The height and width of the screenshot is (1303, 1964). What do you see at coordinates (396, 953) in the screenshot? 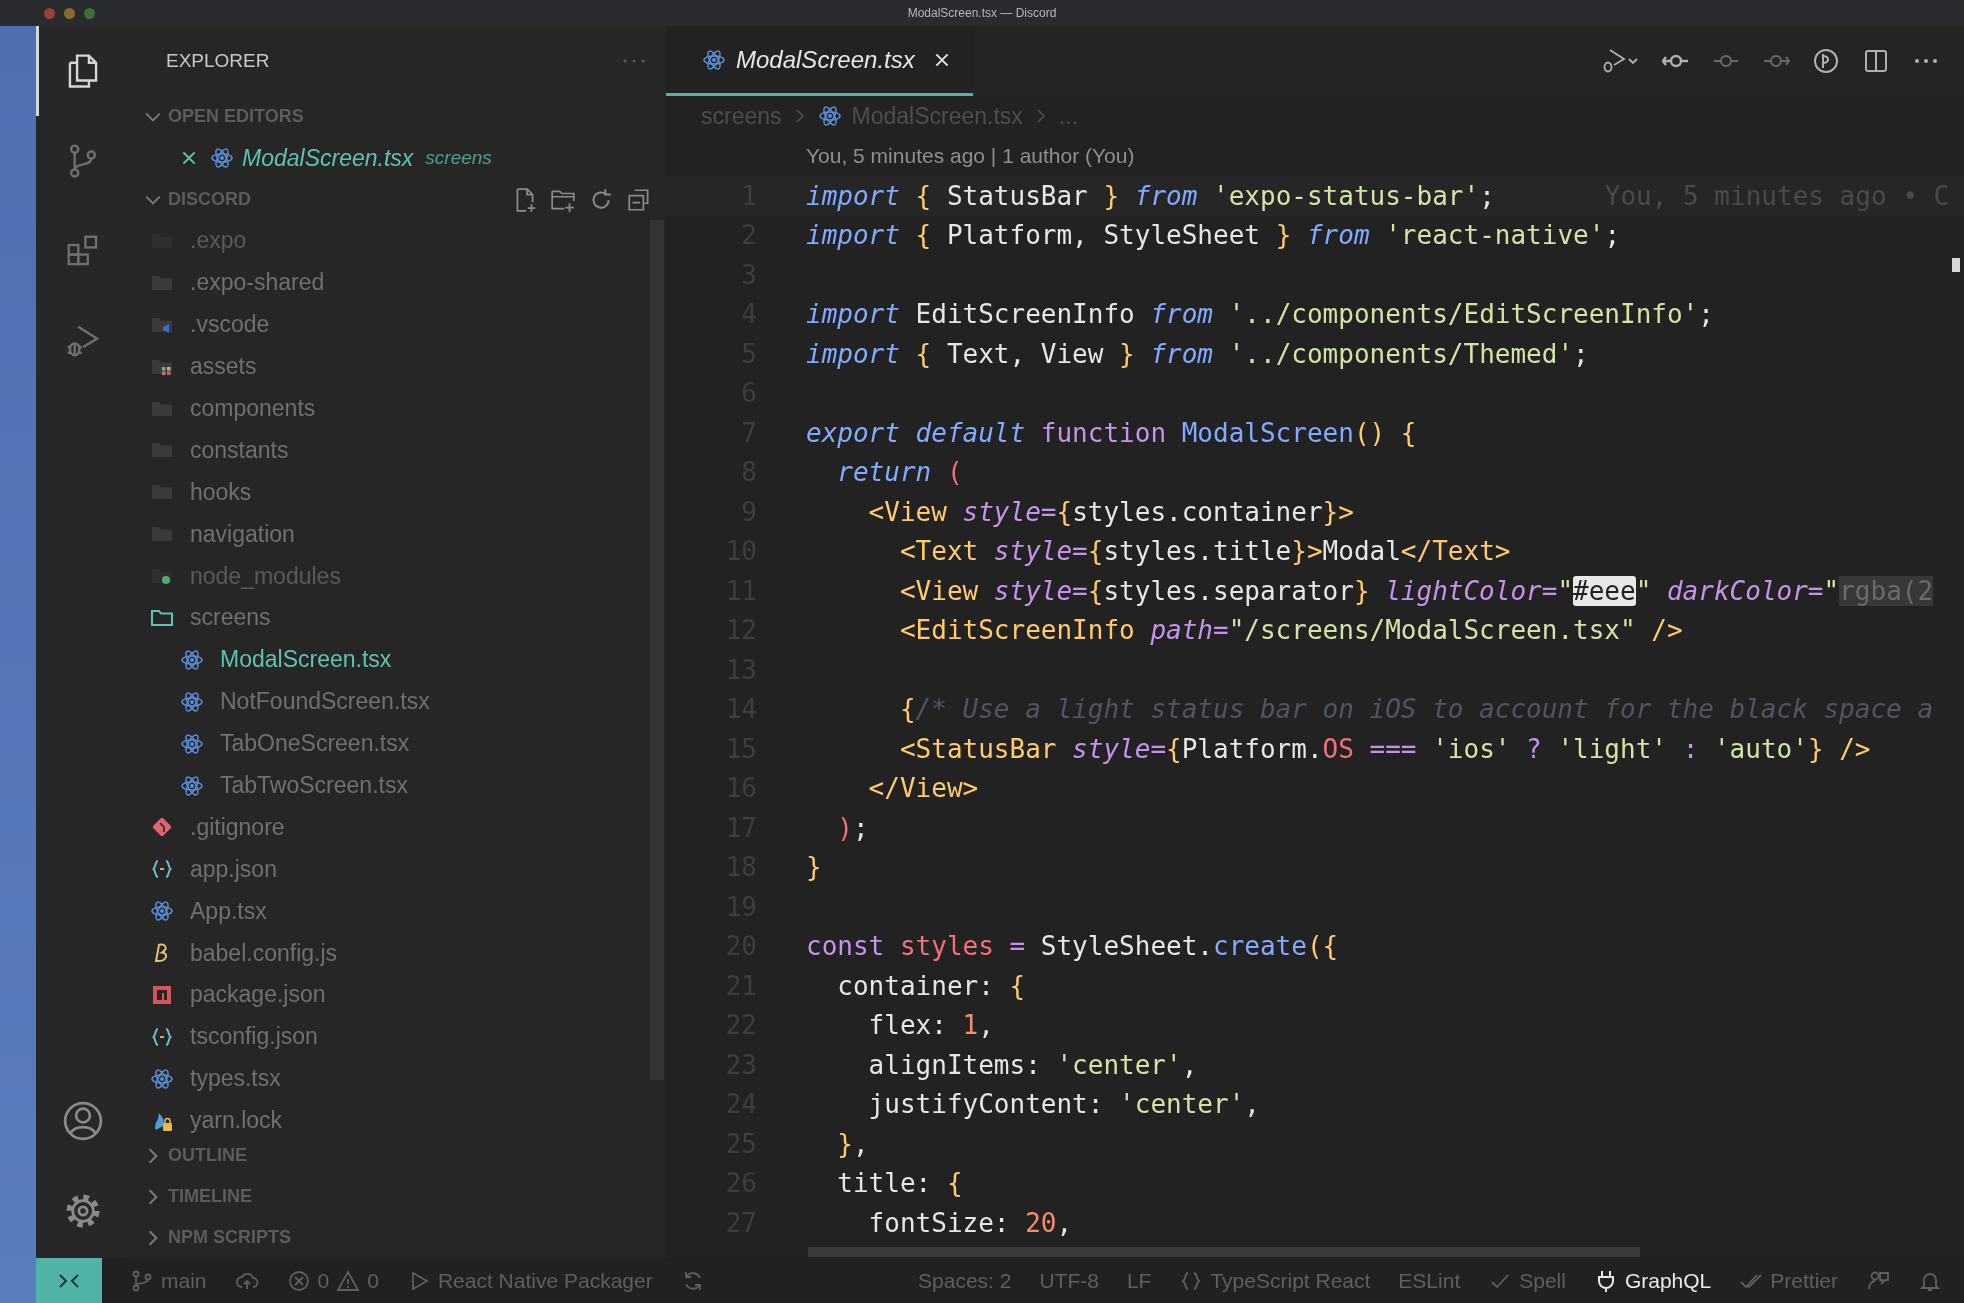
I see `file-item: babel.config.js` at bounding box center [396, 953].